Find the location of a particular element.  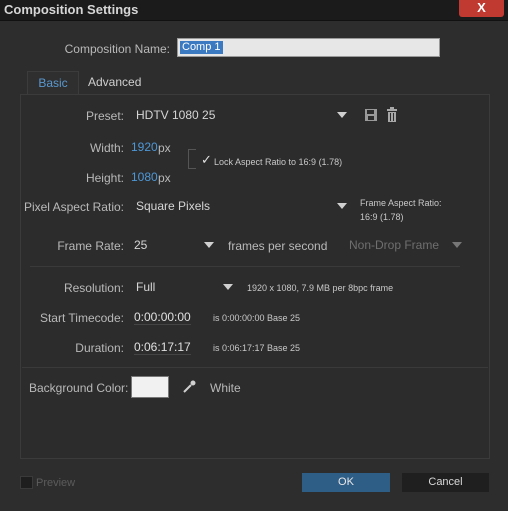

height-value: 1080 is located at coordinates (144, 177).